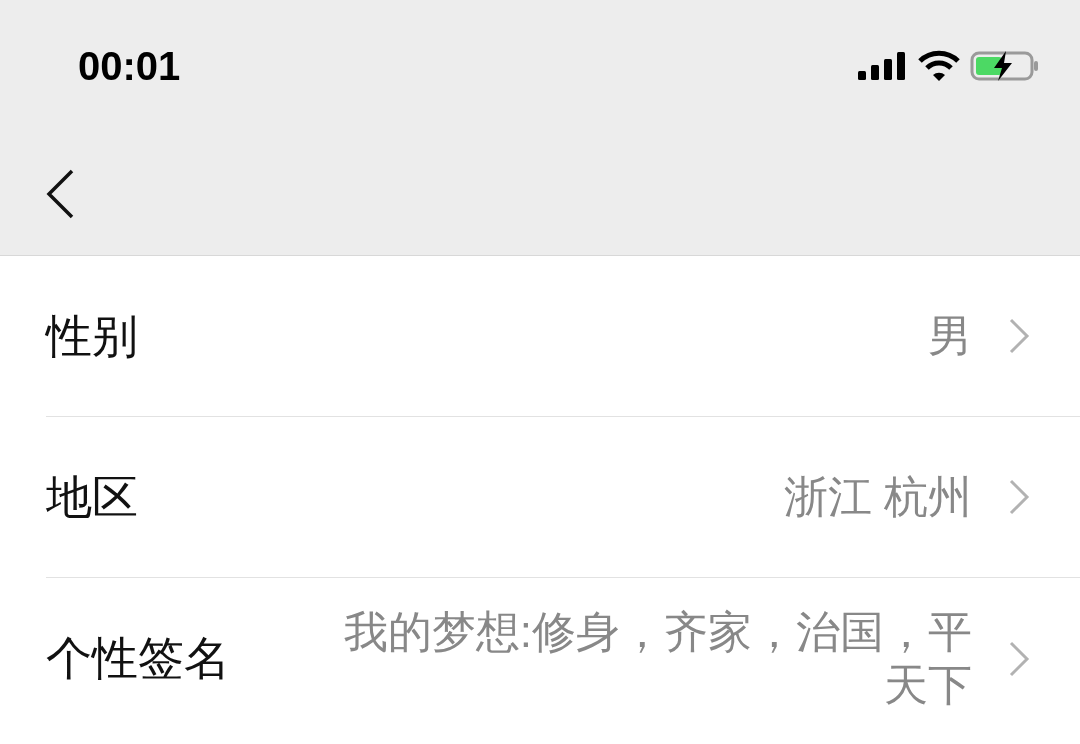 The height and width of the screenshot is (744, 1080). What do you see at coordinates (1005, 66) in the screenshot?
I see `battery-charging-icon` at bounding box center [1005, 66].